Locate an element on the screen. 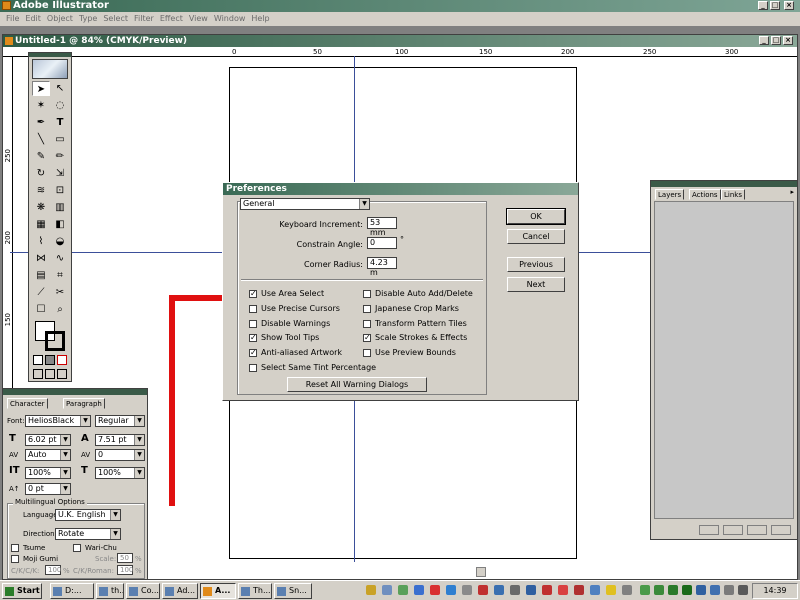 The image size is (800, 600). use-preview-bounds-checkbox is located at coordinates (367, 353).